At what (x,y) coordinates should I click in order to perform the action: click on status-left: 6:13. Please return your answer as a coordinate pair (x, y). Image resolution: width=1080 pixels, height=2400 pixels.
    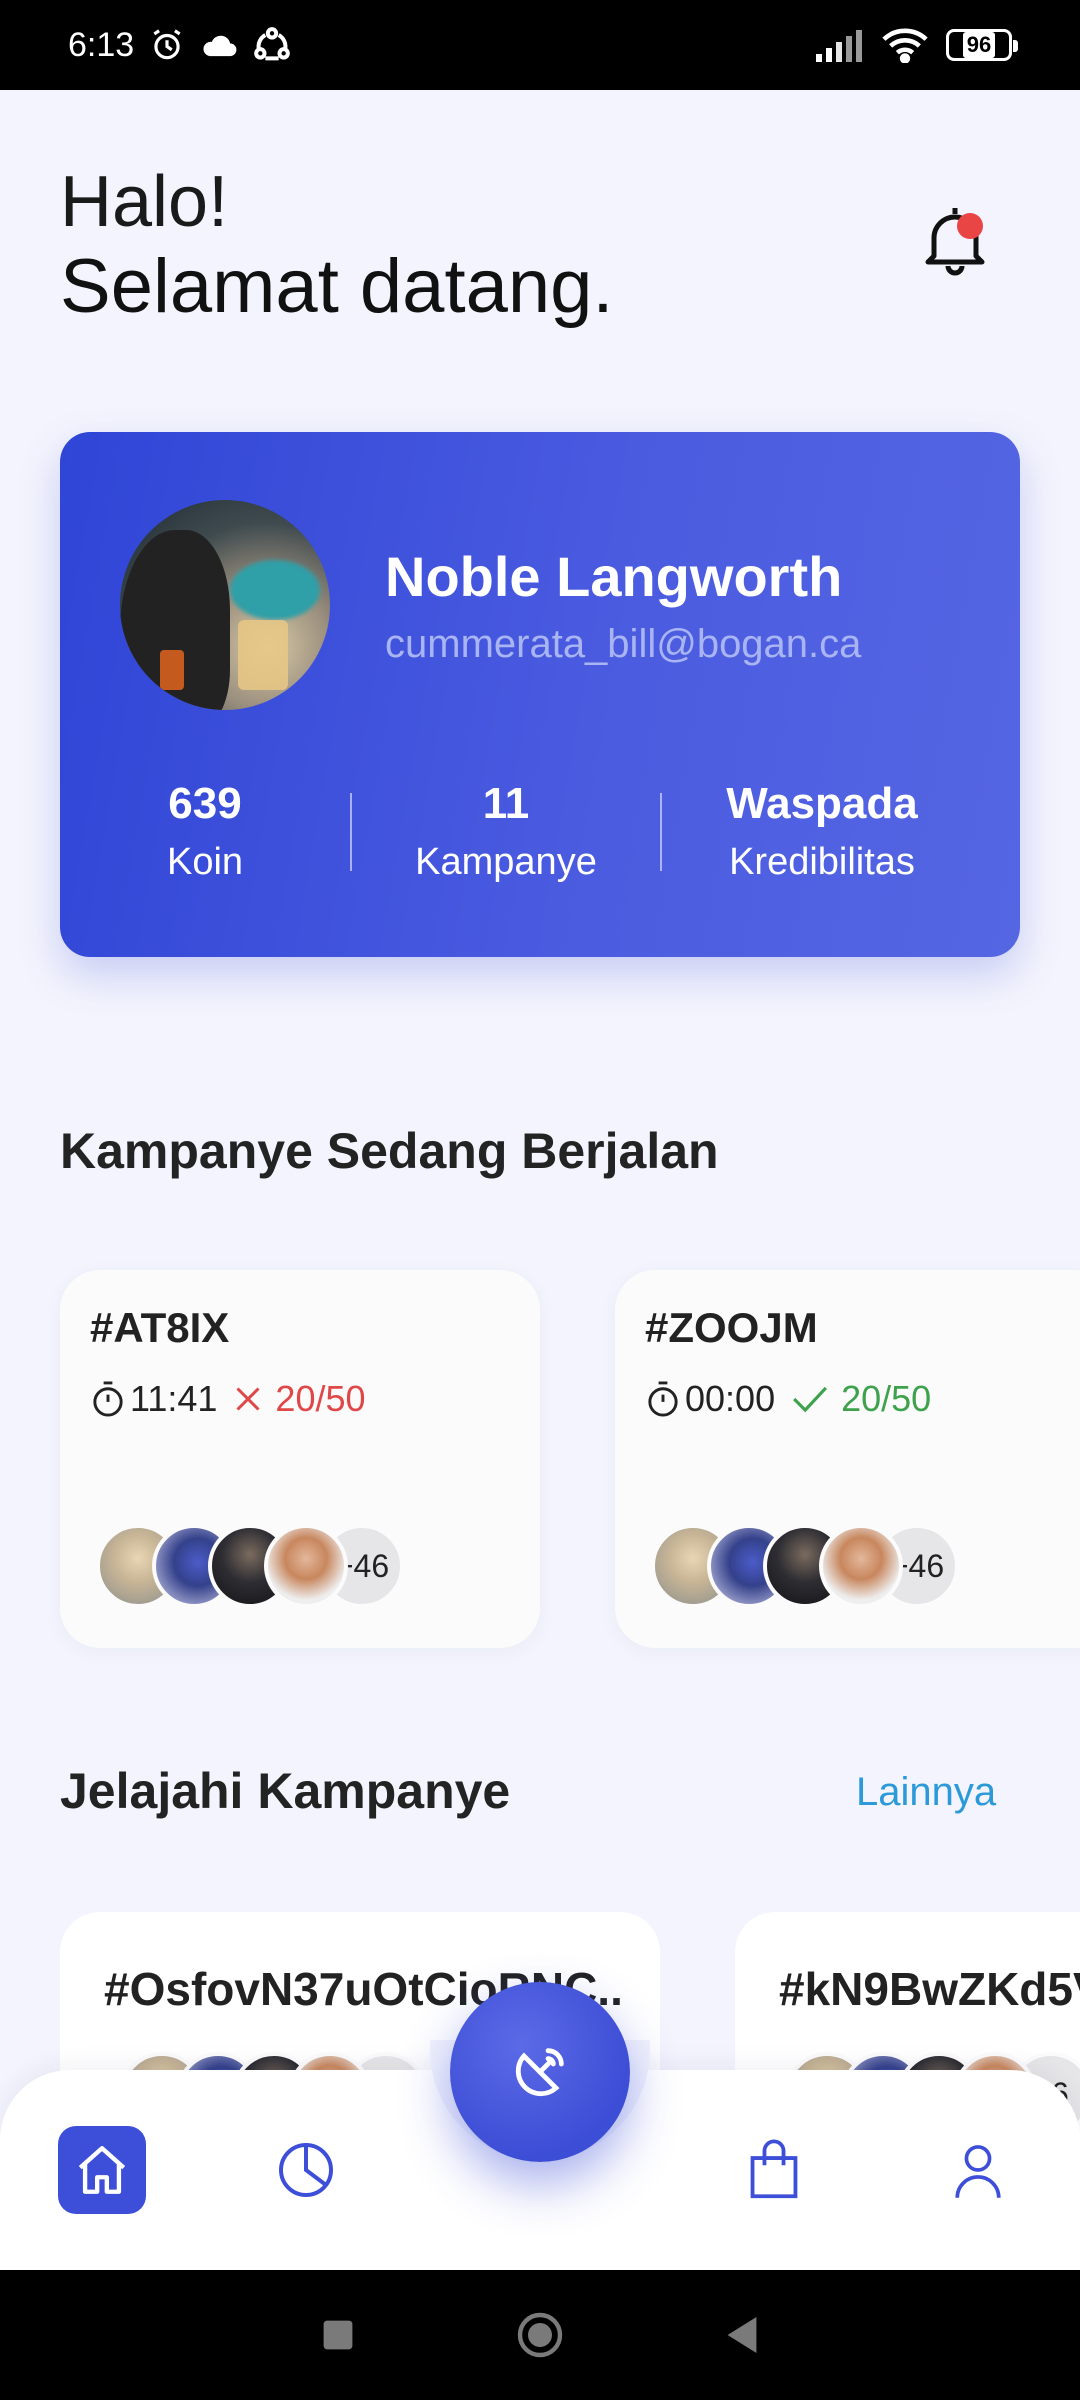
    Looking at the image, I should click on (180, 45).